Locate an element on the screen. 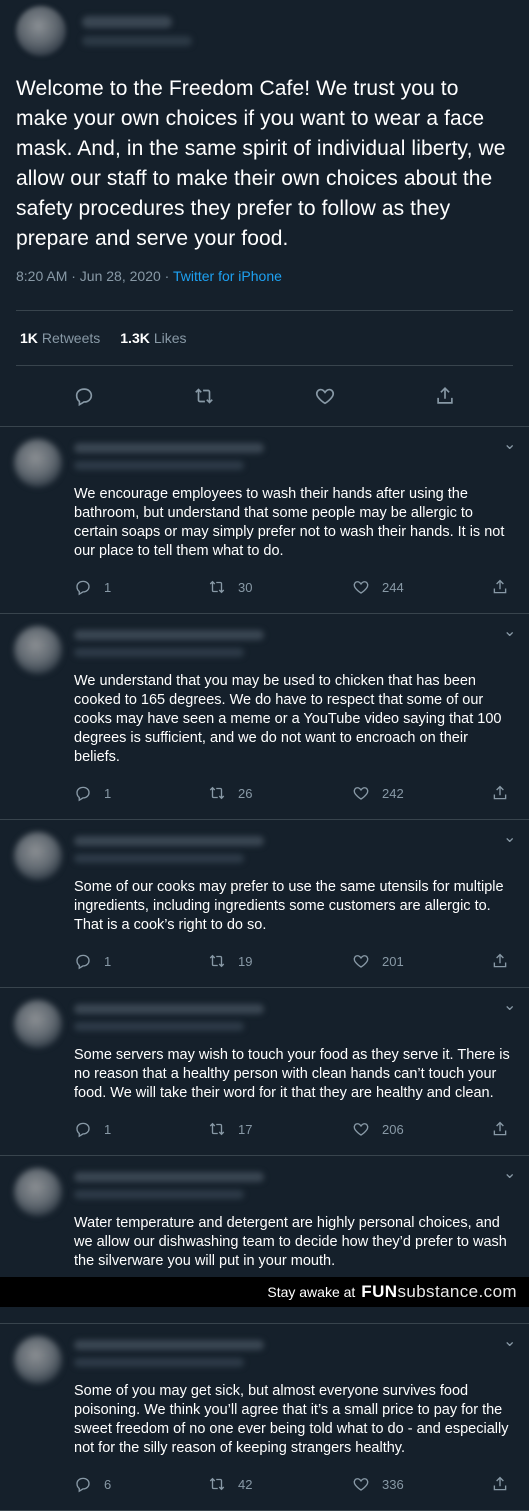 The image size is (529, 1511). like-button: 201 is located at coordinates (408, 961).